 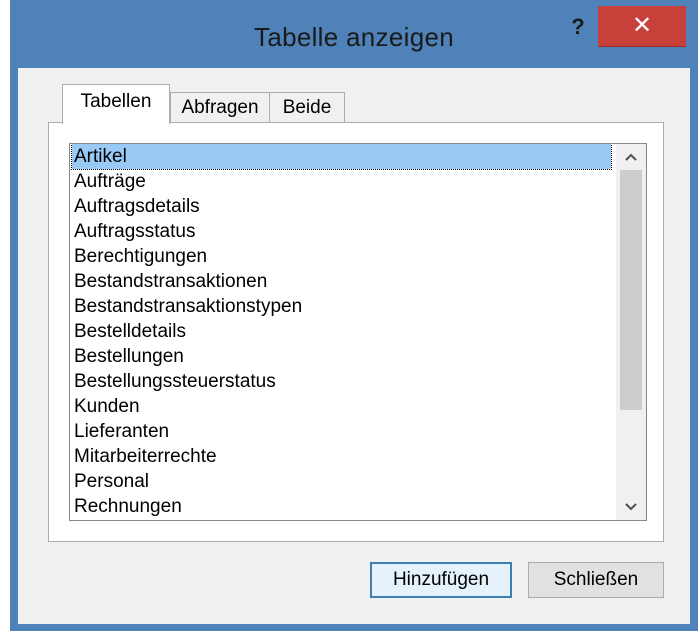 I want to click on list-item: Bestandstransaktionen, so click(x=343, y=281).